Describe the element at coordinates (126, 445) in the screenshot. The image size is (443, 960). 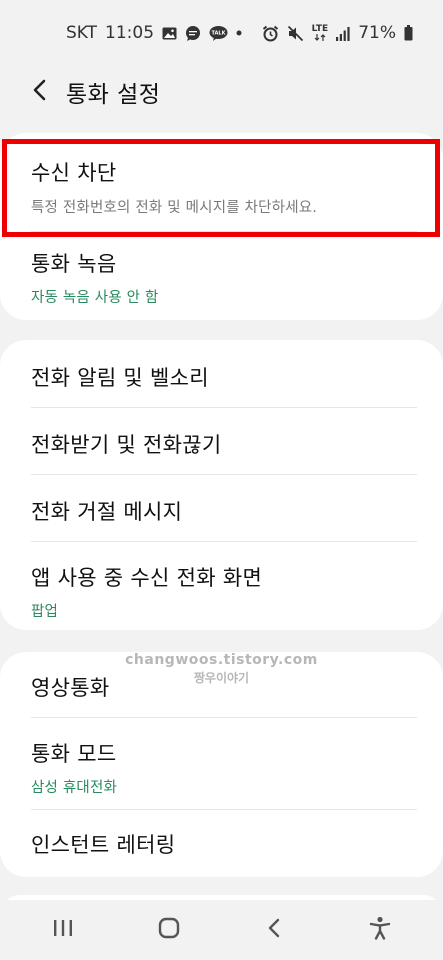
I see `answer-end-title: 전화받기 및 전화끊기` at that location.